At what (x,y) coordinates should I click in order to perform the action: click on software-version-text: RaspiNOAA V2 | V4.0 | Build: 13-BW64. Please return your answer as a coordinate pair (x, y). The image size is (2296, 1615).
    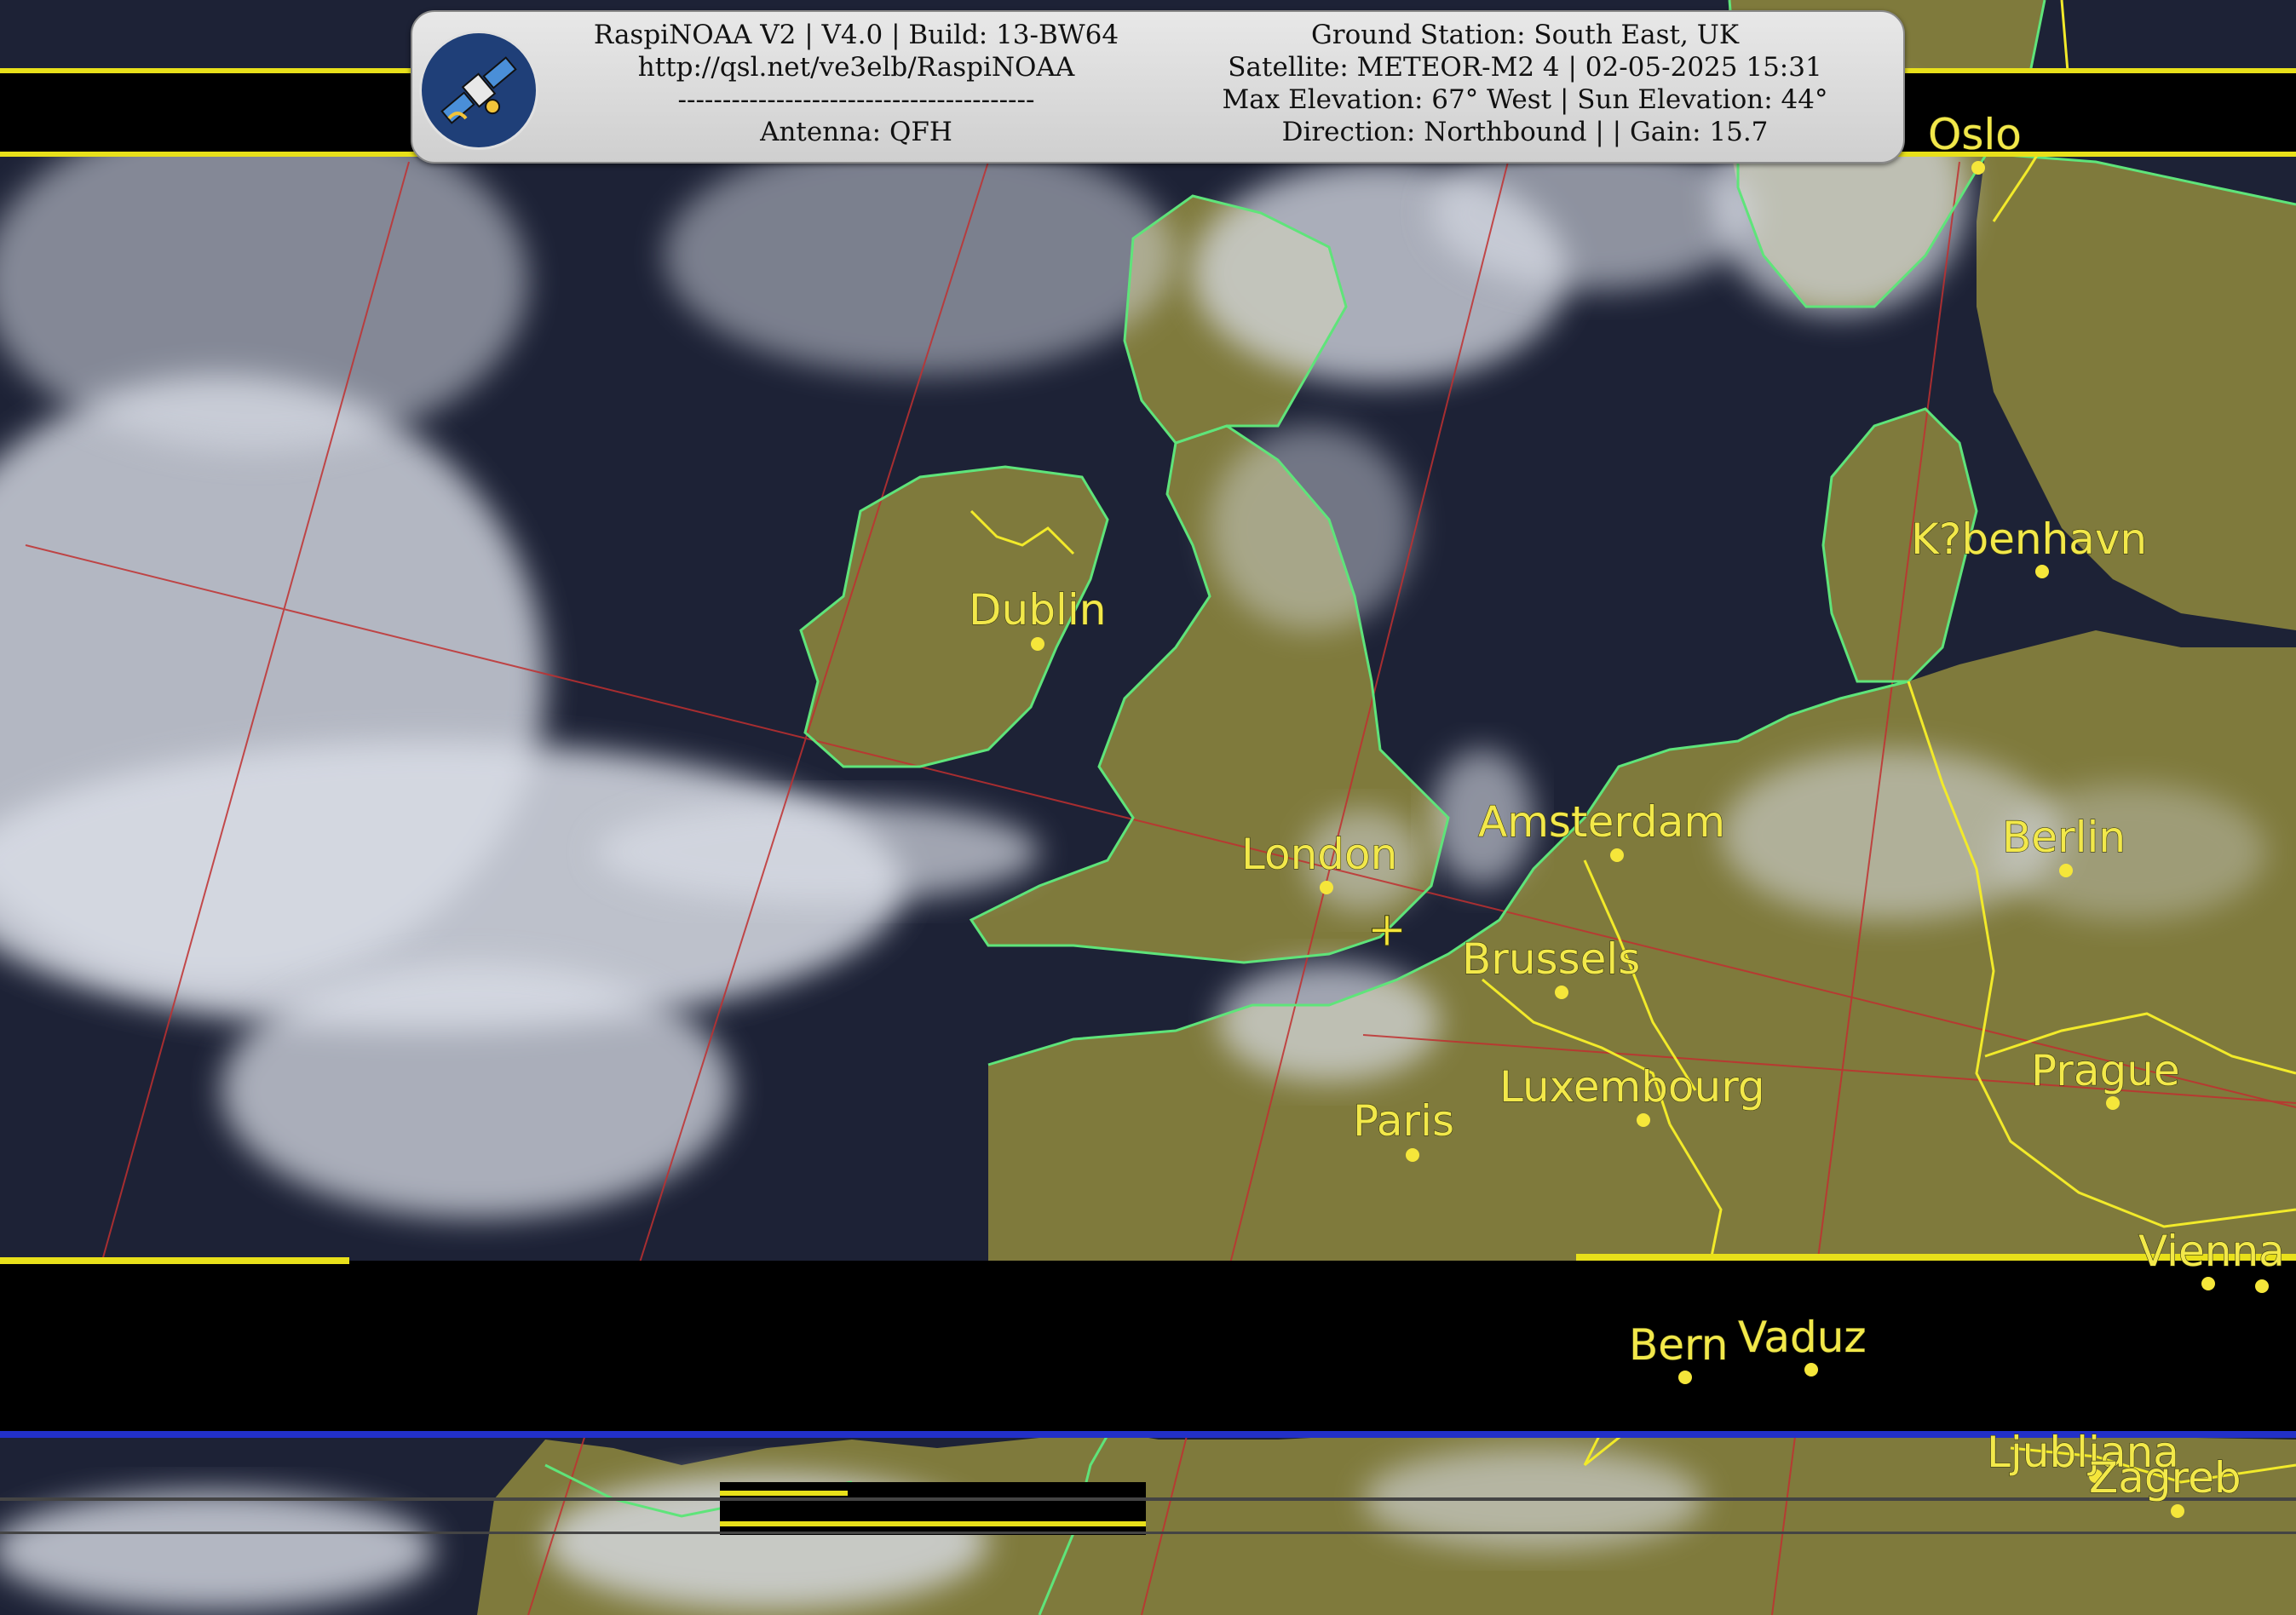
    Looking at the image, I should click on (856, 35).